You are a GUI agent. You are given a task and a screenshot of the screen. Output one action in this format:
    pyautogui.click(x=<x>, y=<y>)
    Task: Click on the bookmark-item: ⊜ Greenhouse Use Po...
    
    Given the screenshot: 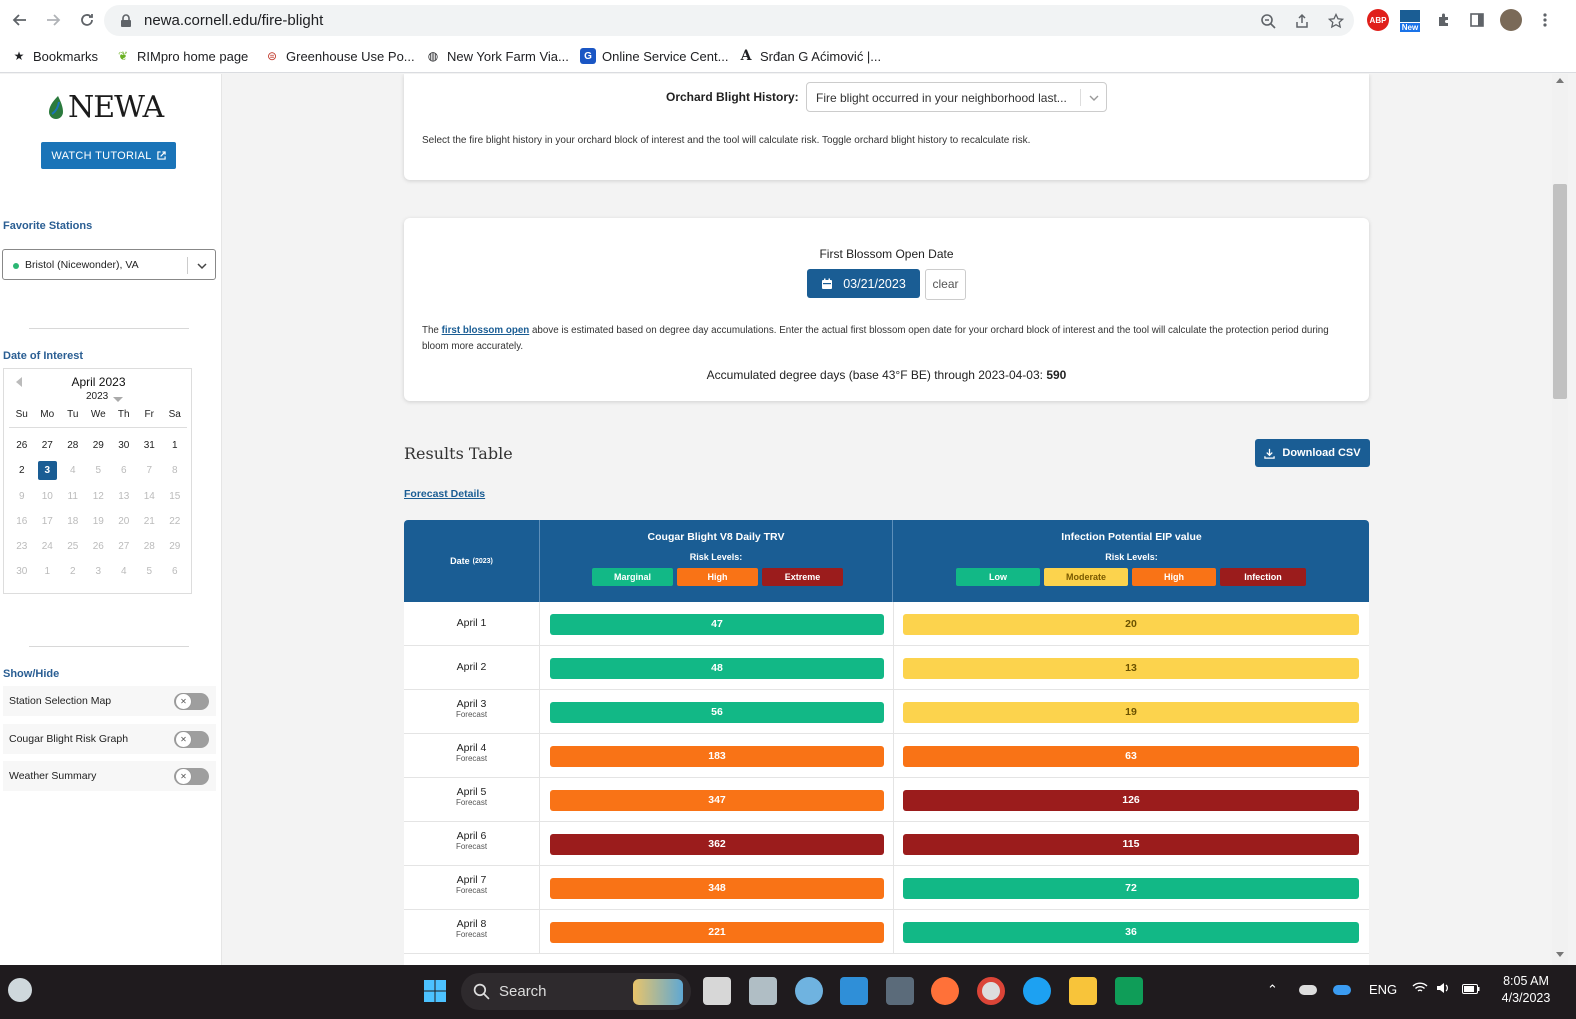 What is the action you would take?
    pyautogui.click(x=339, y=56)
    